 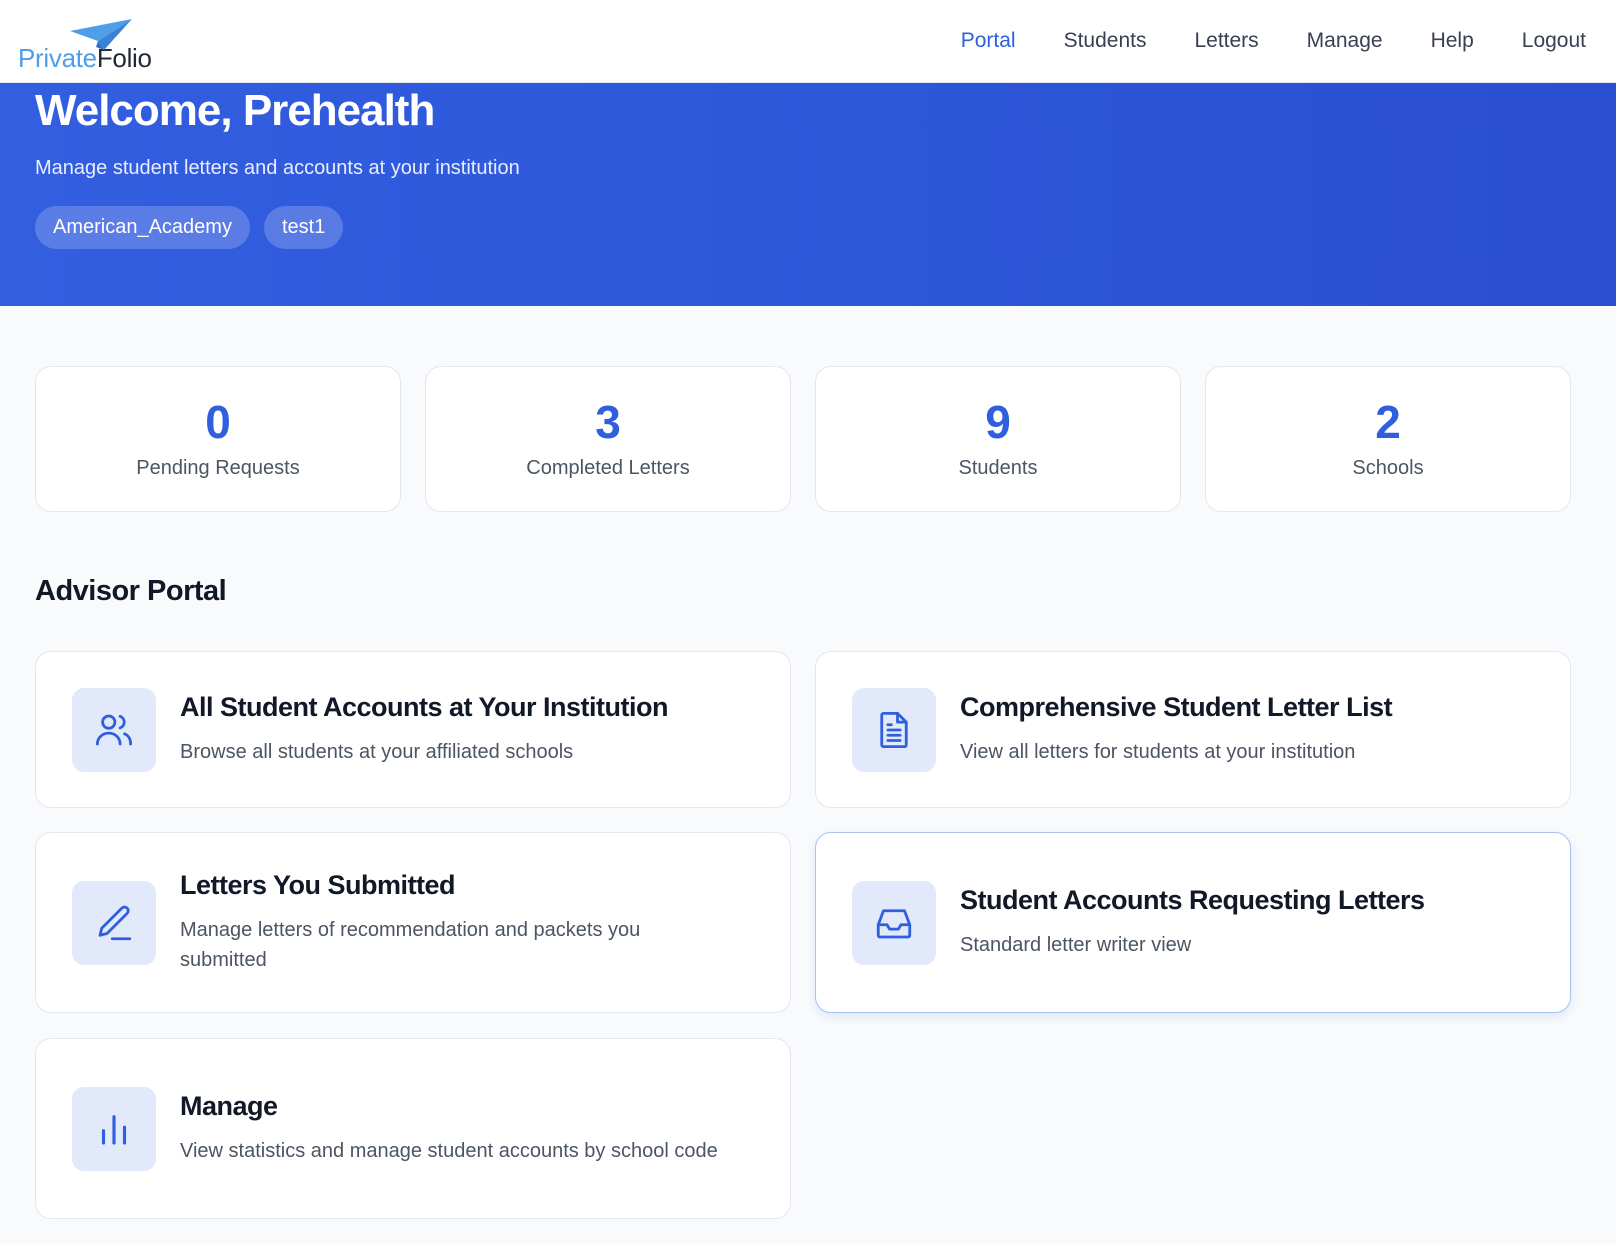 I want to click on nav-letters: Letters, so click(x=1226, y=41).